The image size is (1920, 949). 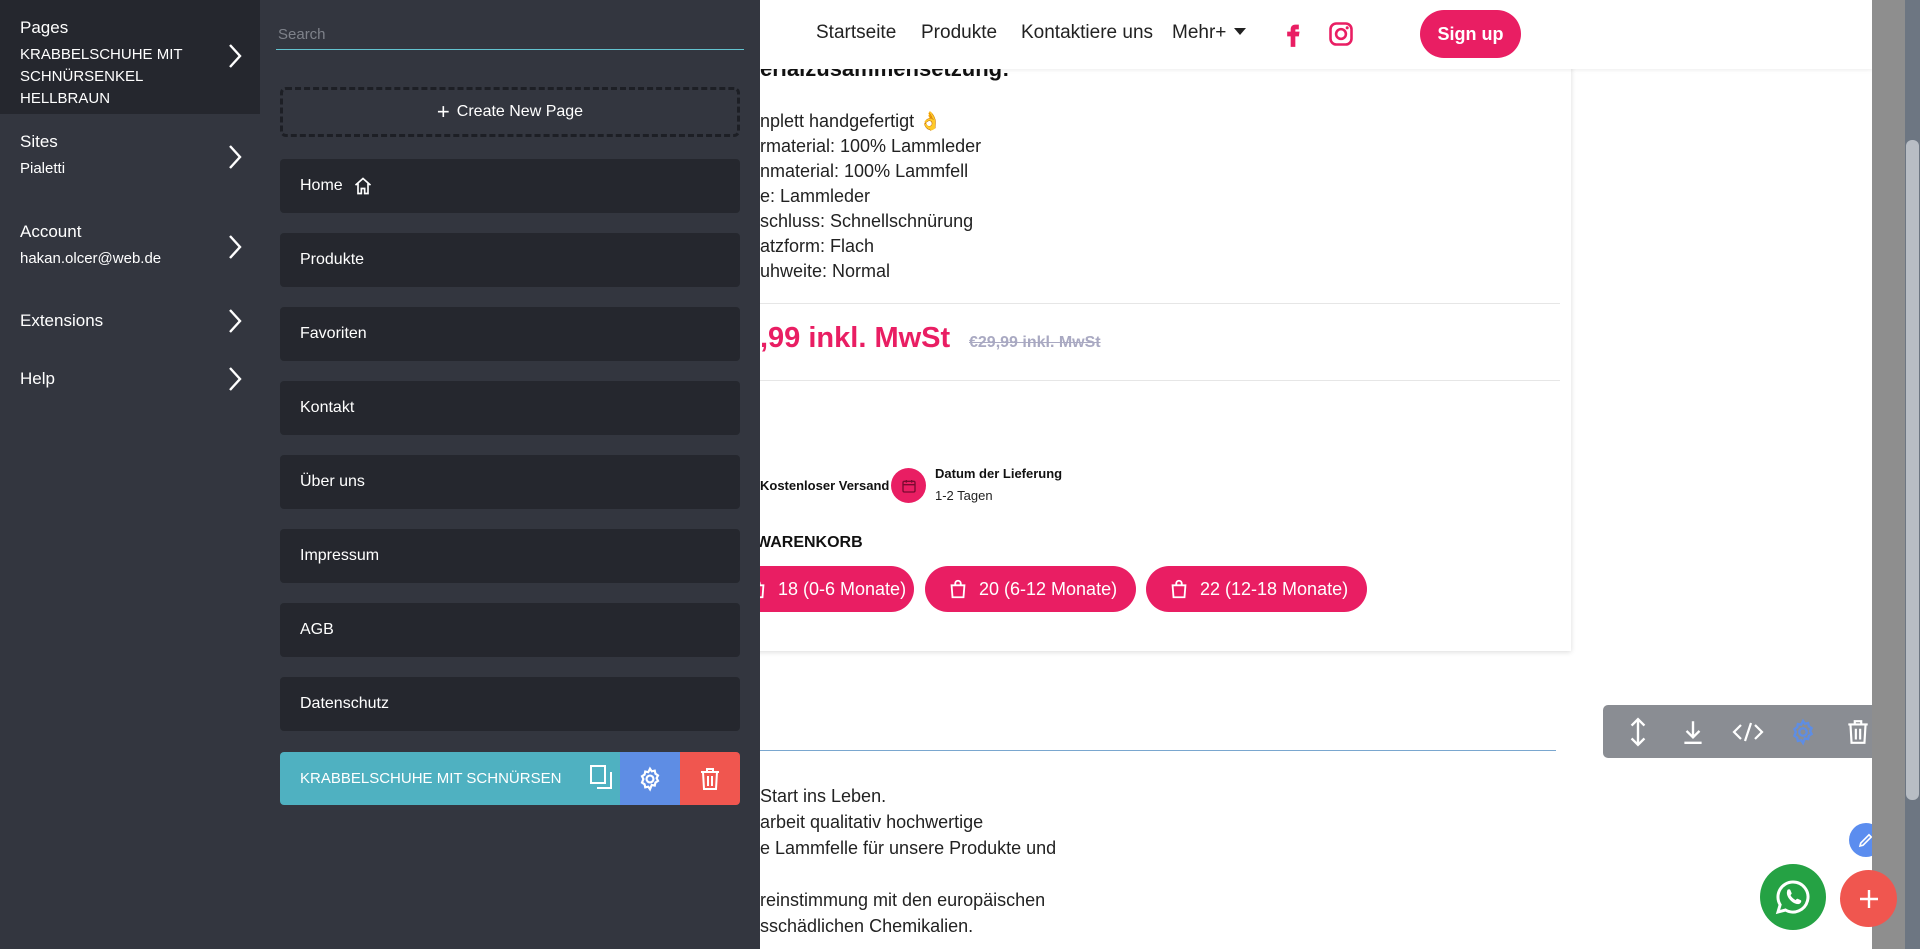 What do you see at coordinates (510, 334) in the screenshot?
I see `page-item-favoriten: Favoriten` at bounding box center [510, 334].